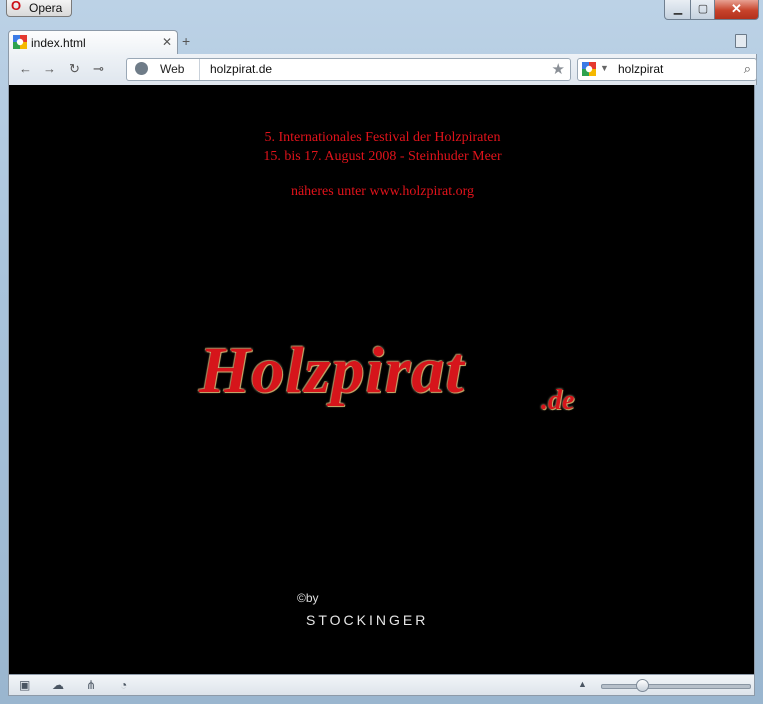  I want to click on opera-menu-label: Opera, so click(46, 8).